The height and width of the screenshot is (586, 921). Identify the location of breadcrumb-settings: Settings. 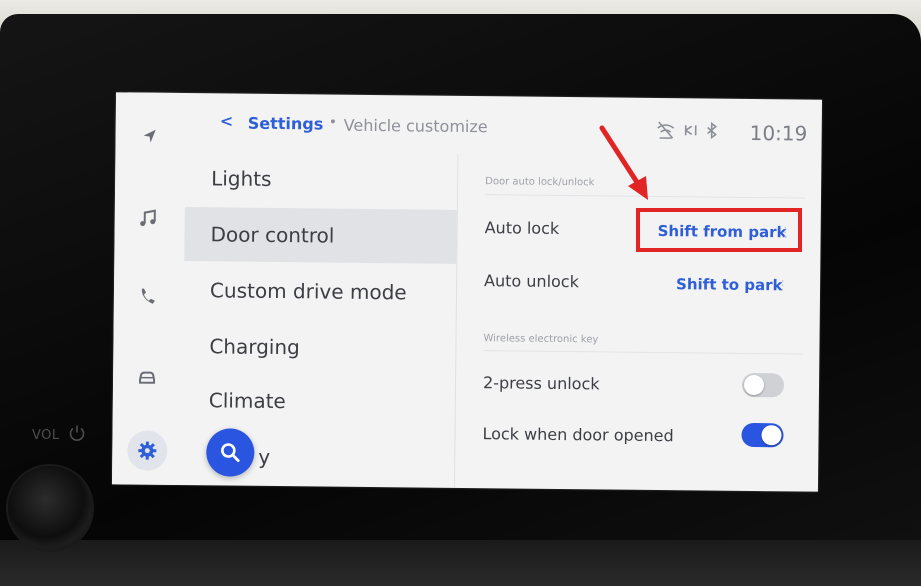
(286, 124).